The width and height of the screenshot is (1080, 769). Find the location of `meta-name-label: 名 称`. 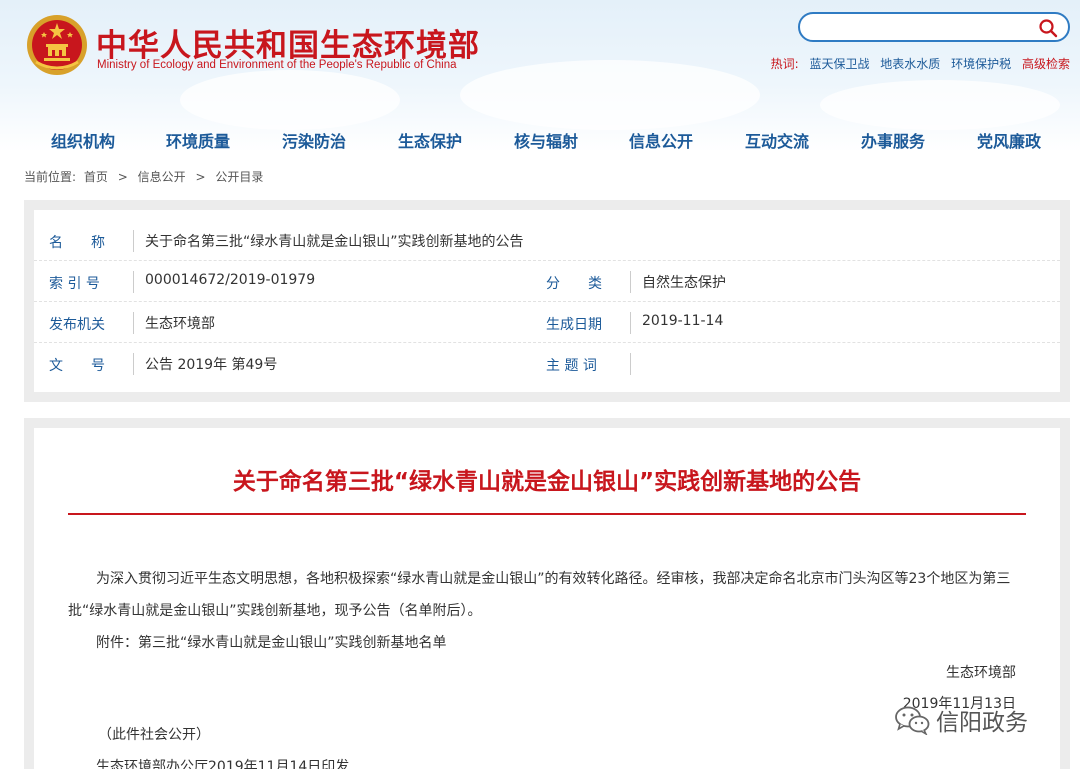

meta-name-label: 名 称 is located at coordinates (77, 243).